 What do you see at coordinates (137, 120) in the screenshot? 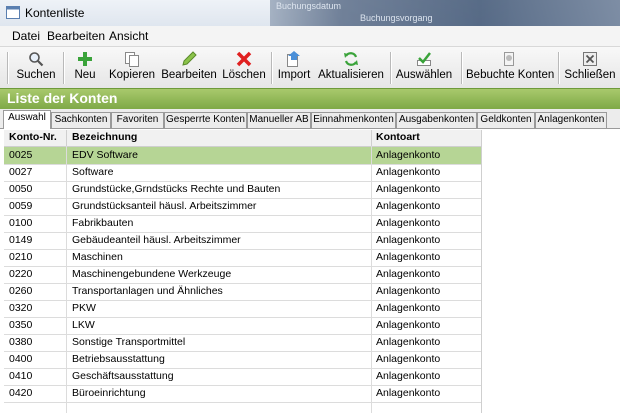
I see `tab-favoriten: Favoriten` at bounding box center [137, 120].